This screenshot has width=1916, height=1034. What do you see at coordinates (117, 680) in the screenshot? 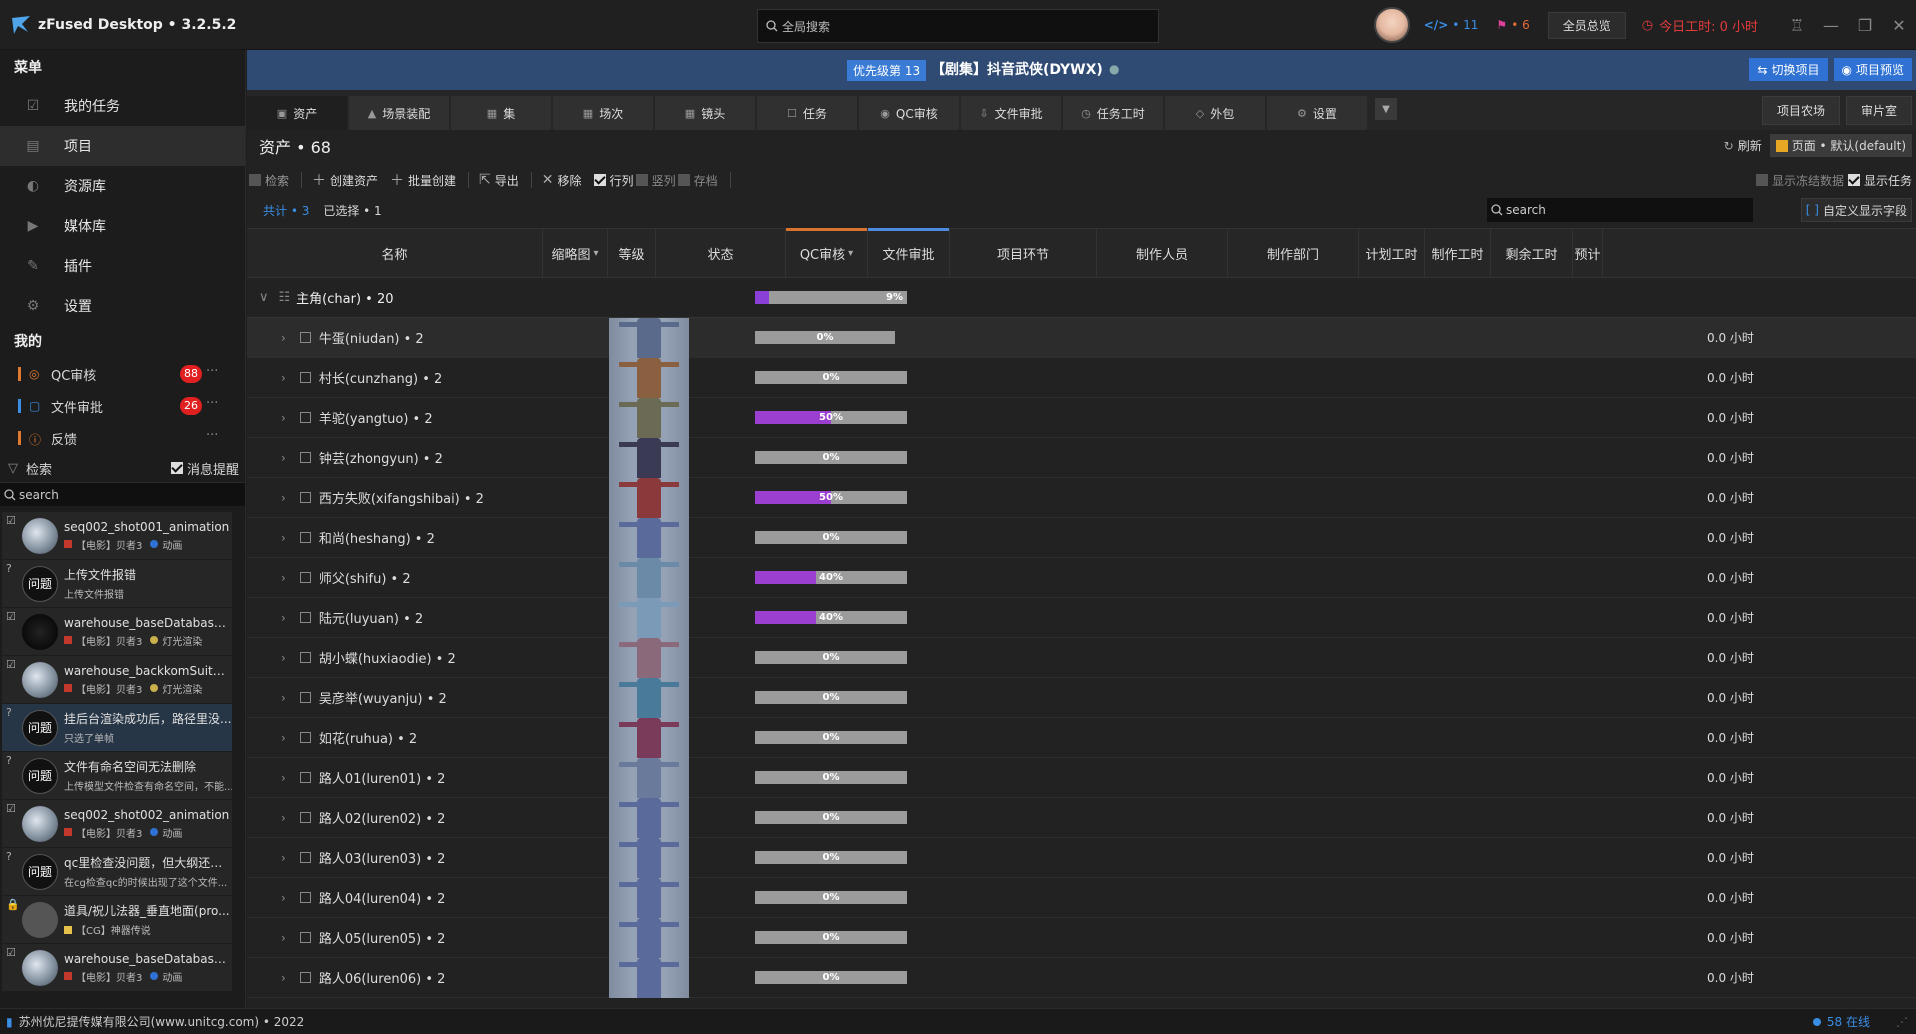
I see `message-item: ☑ warehouse_backkomSuitMuc 【电影】贝者3 灯光渲染` at bounding box center [117, 680].